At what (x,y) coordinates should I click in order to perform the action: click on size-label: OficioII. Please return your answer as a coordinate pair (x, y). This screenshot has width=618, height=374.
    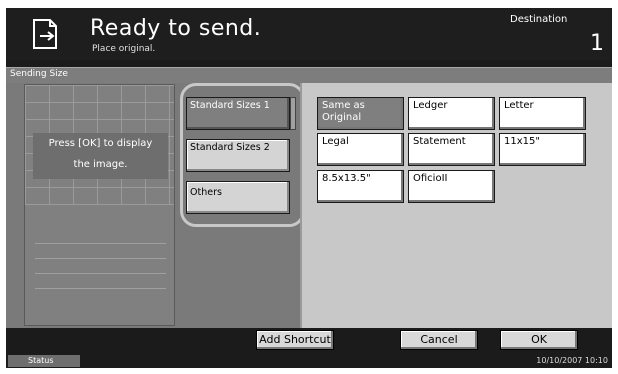
    Looking at the image, I should click on (430, 178).